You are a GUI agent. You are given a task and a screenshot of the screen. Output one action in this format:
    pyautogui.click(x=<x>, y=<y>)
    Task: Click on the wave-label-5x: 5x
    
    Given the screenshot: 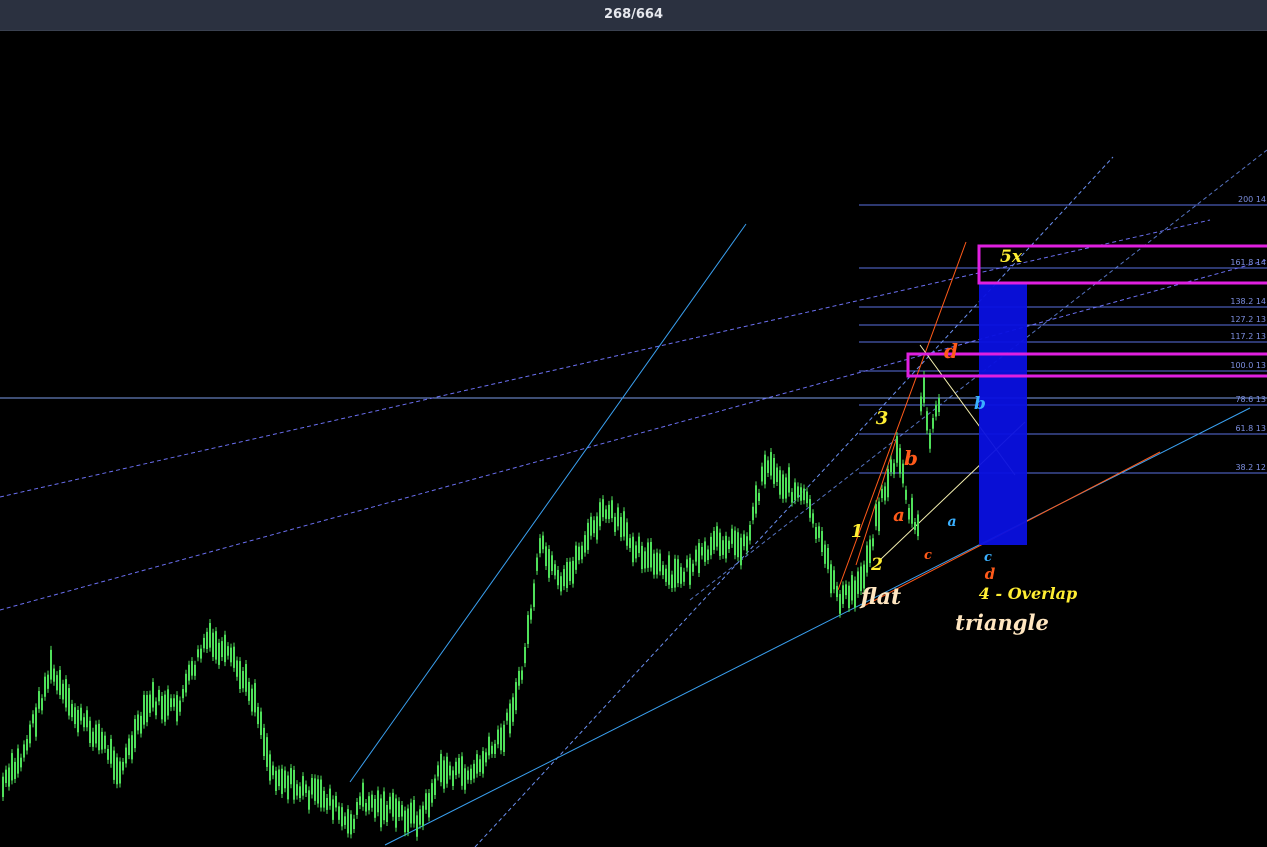 What is the action you would take?
    pyautogui.click(x=1011, y=257)
    